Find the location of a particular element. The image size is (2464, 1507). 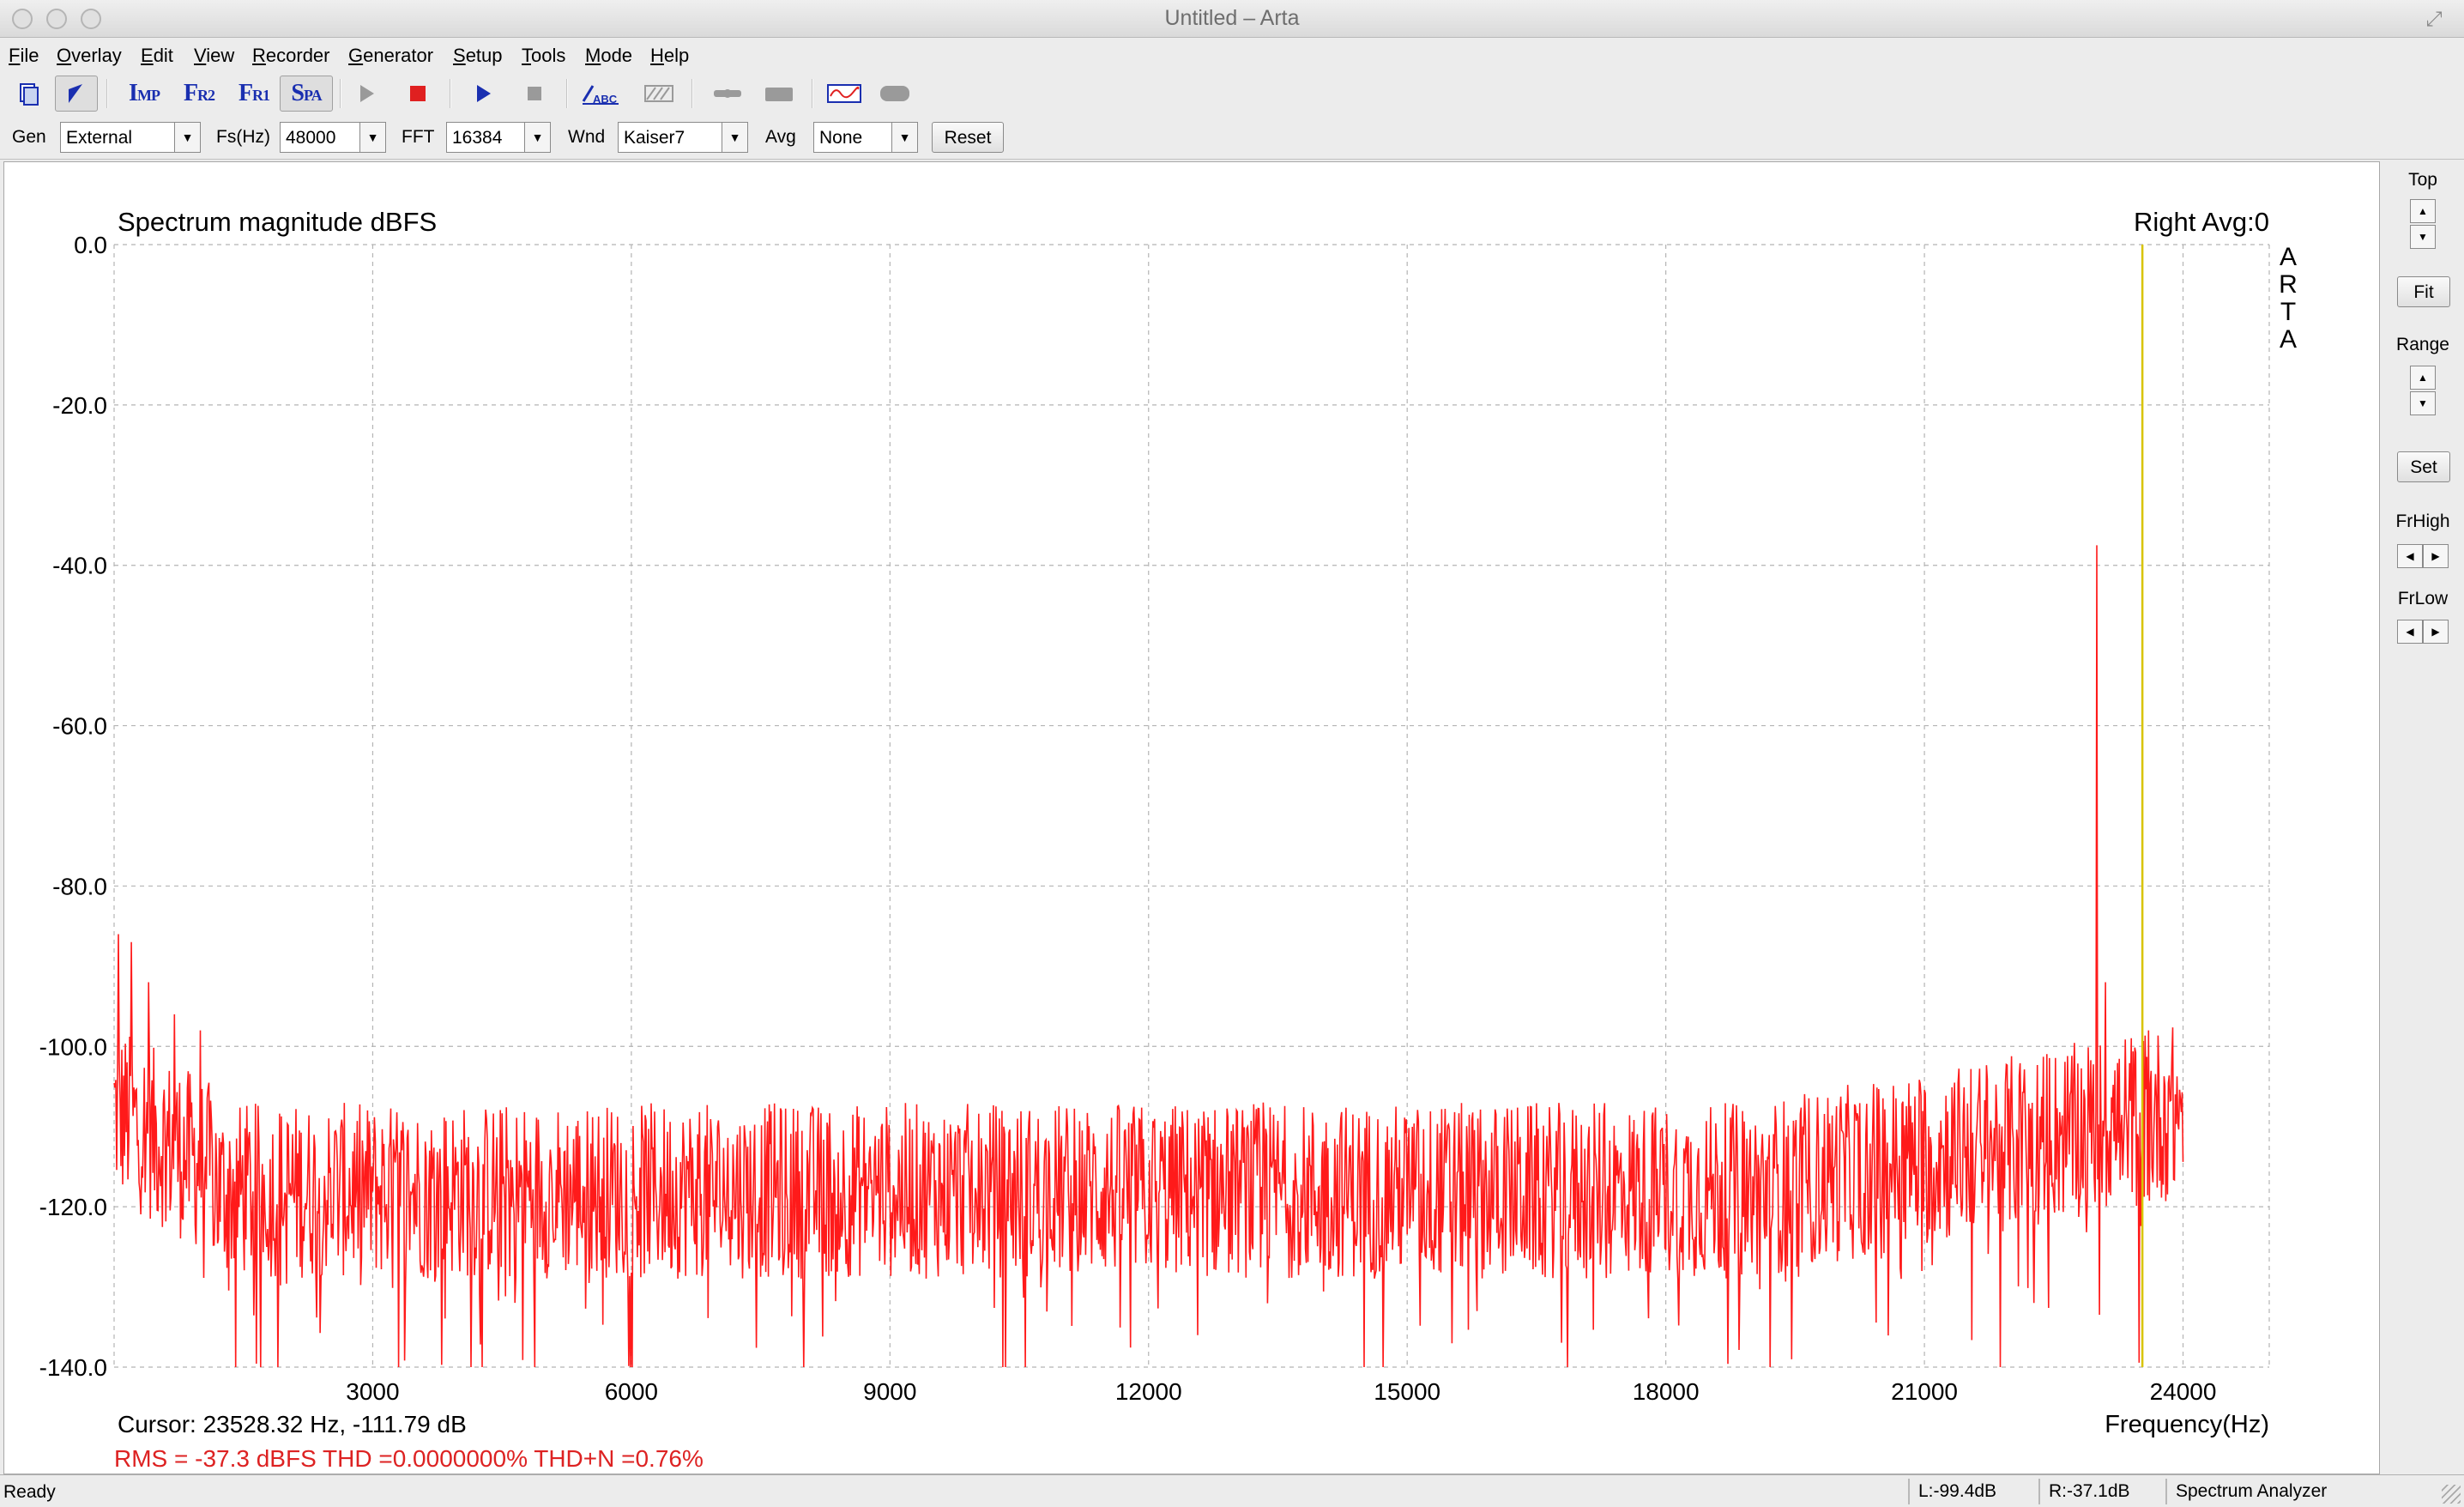

menu-generator: Generator is located at coordinates (390, 56).